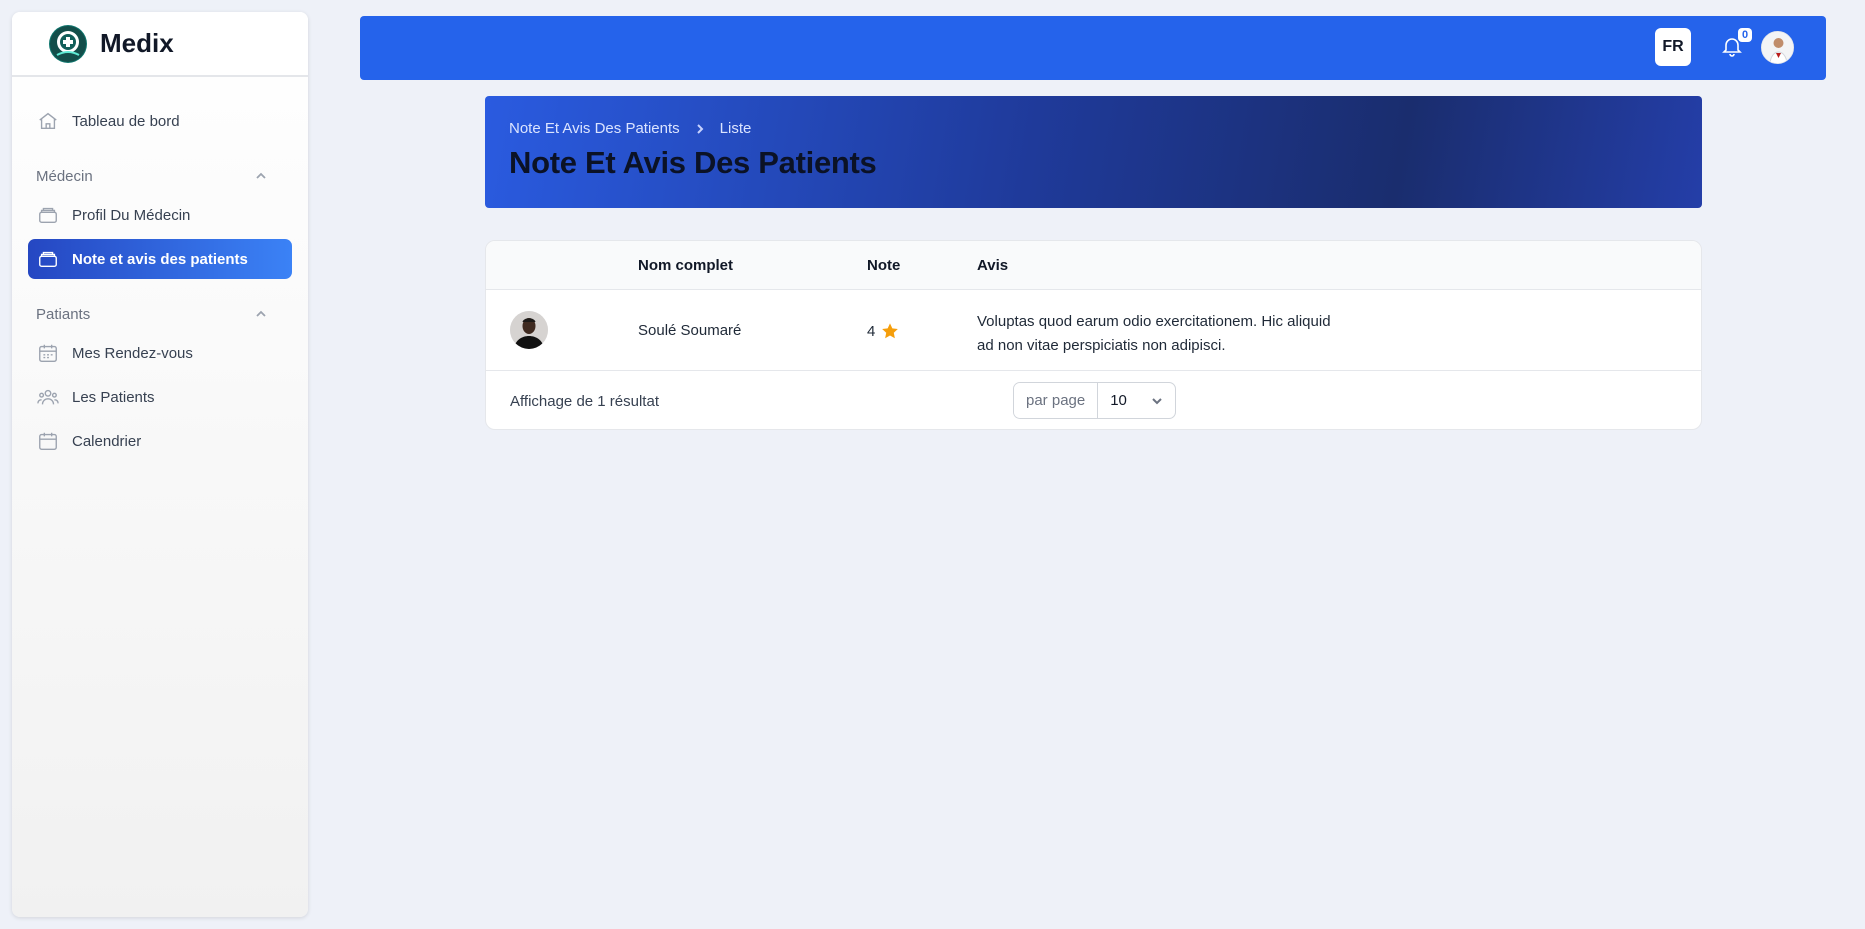  What do you see at coordinates (131, 215) in the screenshot?
I see `sidebar-item-label: Profil Du Médecin` at bounding box center [131, 215].